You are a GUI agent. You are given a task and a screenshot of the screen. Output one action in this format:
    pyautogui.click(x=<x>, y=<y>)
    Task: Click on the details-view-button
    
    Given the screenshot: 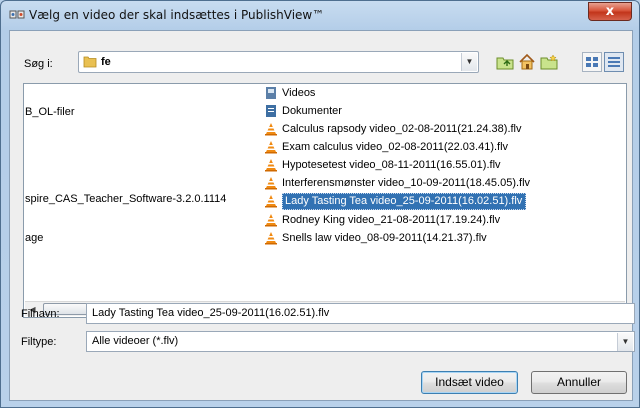 What is the action you would take?
    pyautogui.click(x=614, y=62)
    